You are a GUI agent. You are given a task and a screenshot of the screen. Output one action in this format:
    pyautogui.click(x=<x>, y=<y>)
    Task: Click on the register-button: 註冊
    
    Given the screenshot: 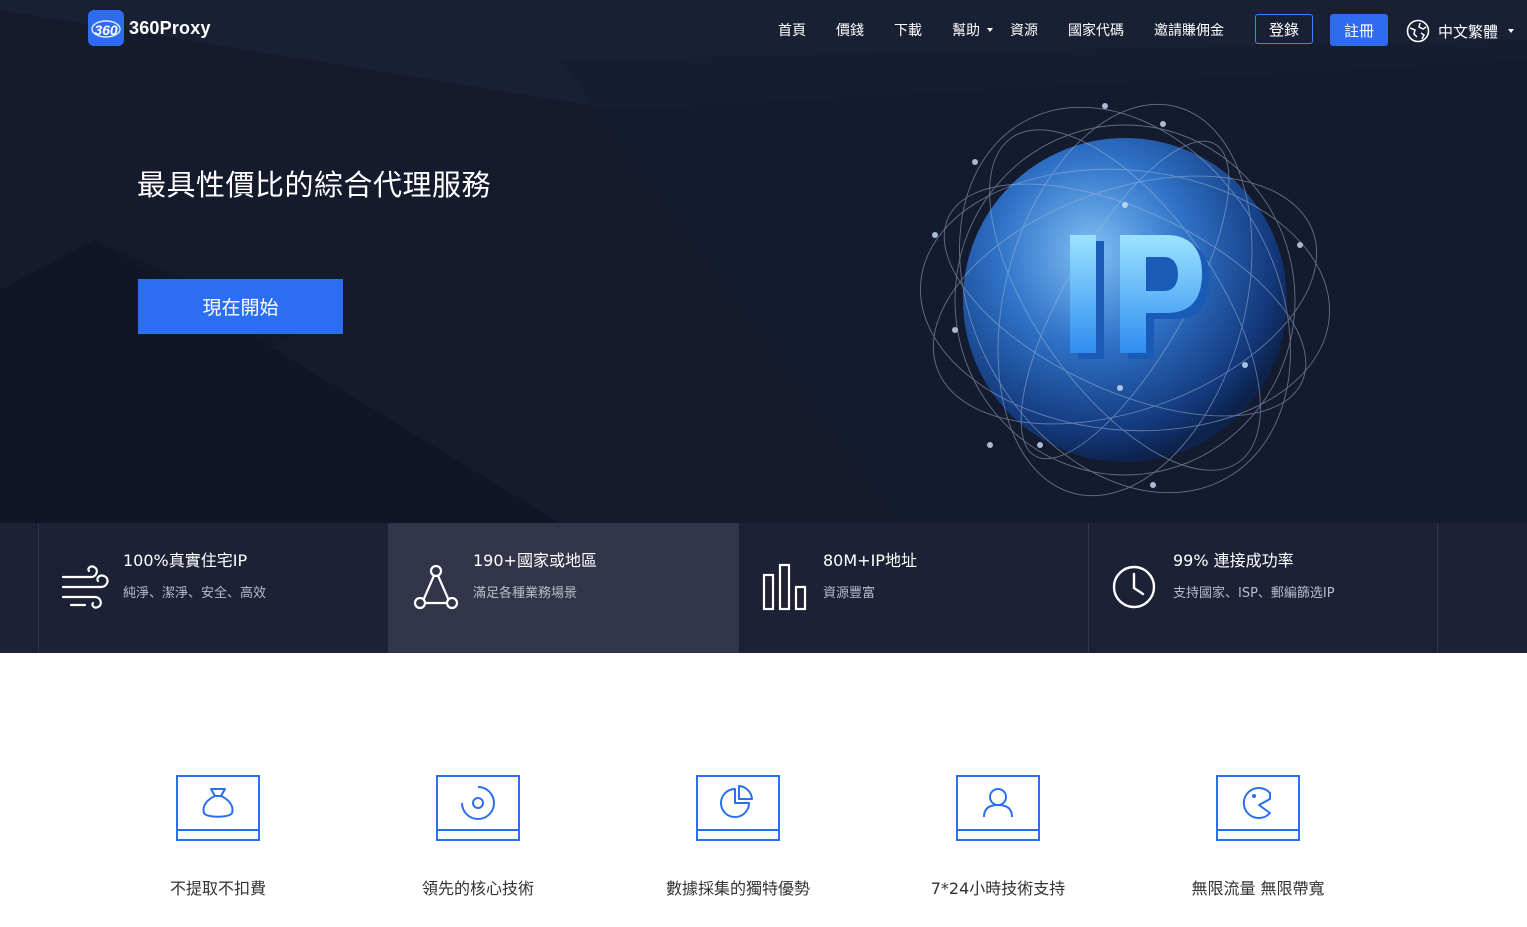 What is the action you would take?
    pyautogui.click(x=1359, y=30)
    